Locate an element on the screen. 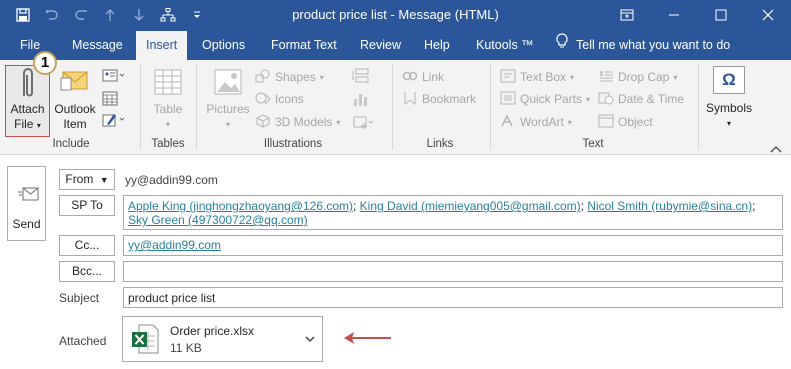  tab-options: Options is located at coordinates (223, 45).